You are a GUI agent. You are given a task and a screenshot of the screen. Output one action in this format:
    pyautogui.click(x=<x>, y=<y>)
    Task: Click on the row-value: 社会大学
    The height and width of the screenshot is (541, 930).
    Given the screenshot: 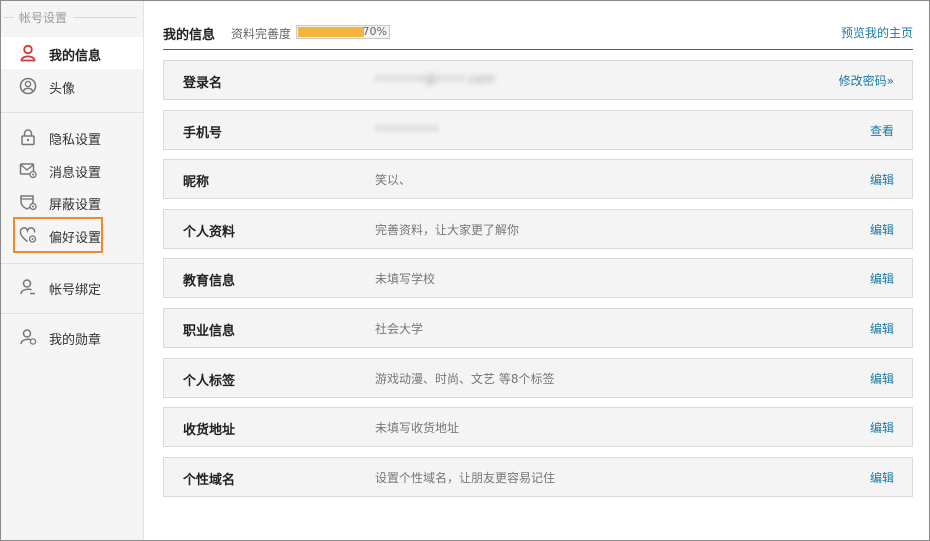 What is the action you would take?
    pyautogui.click(x=399, y=328)
    